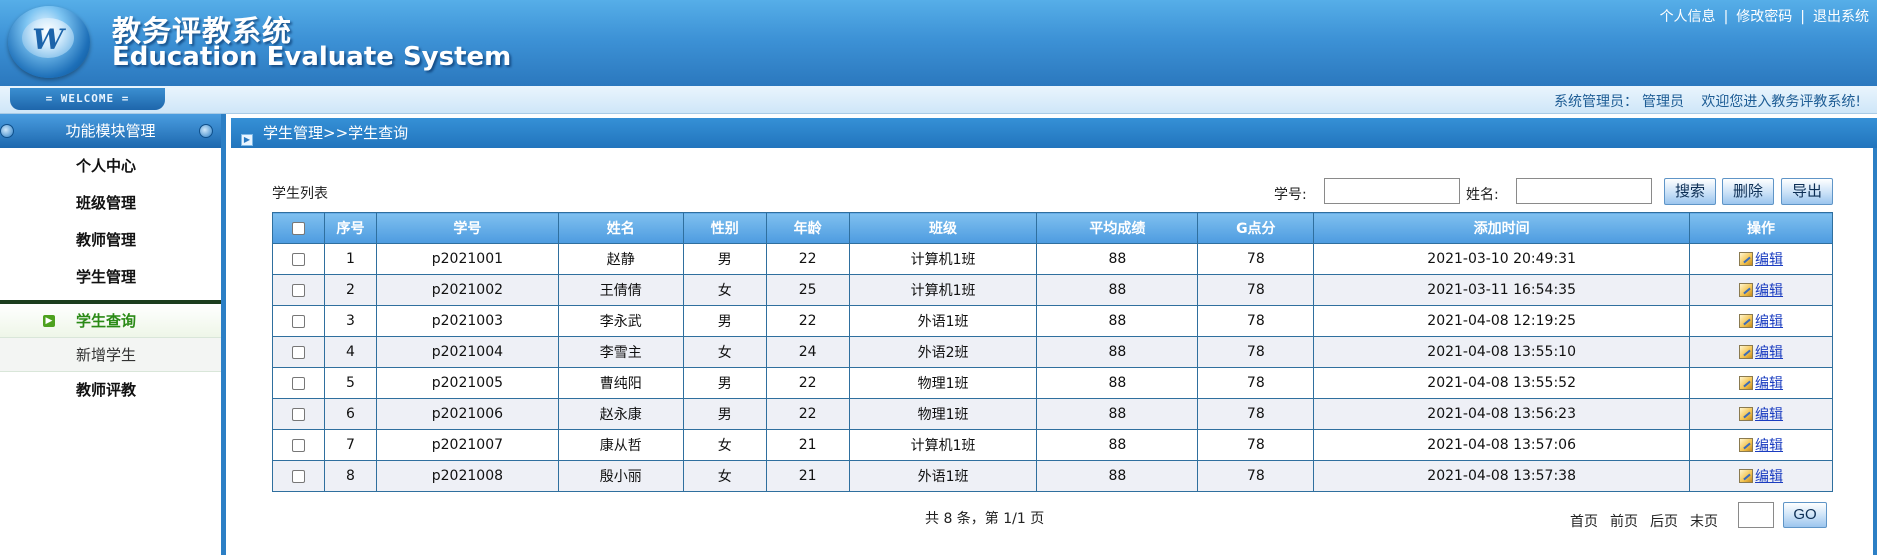 This screenshot has height=555, width=1877. I want to click on logo-letter: W, so click(48, 39).